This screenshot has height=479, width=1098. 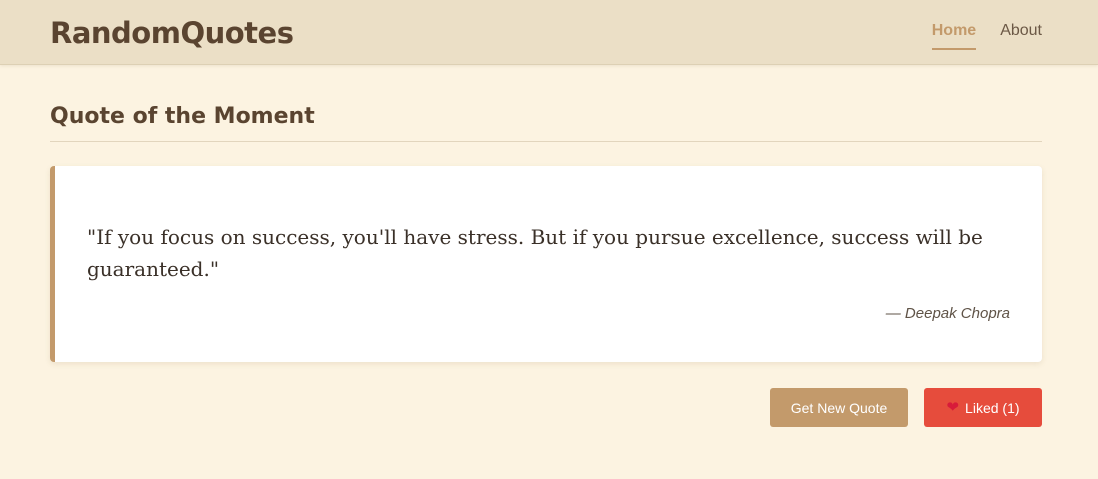 What do you see at coordinates (546, 123) in the screenshot?
I see `section-title: Quote of the Moment` at bounding box center [546, 123].